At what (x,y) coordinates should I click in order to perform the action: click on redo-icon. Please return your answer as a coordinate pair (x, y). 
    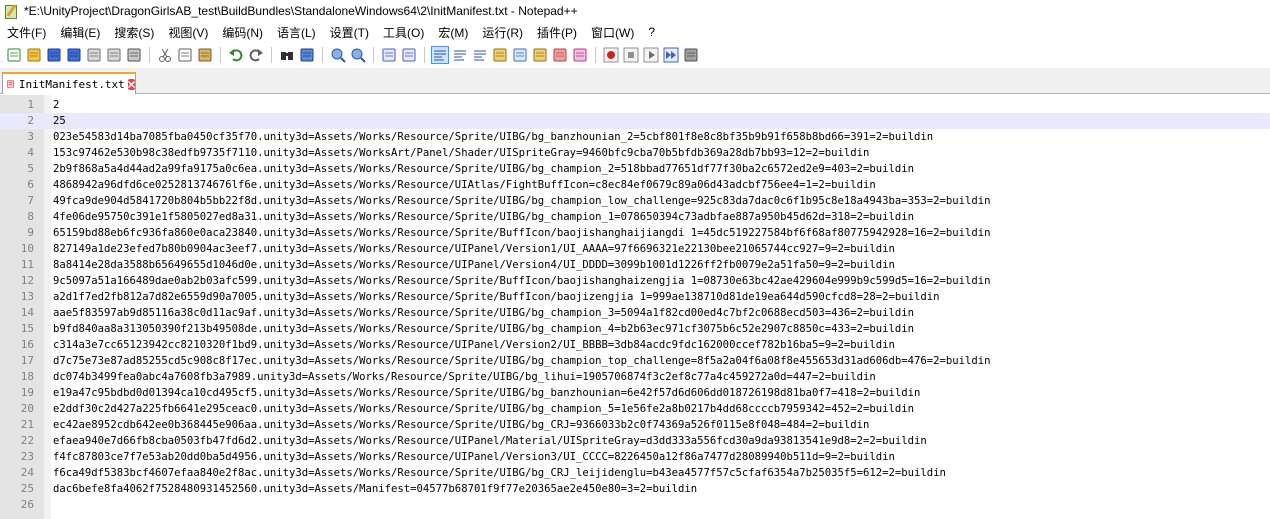
    Looking at the image, I should click on (256, 54).